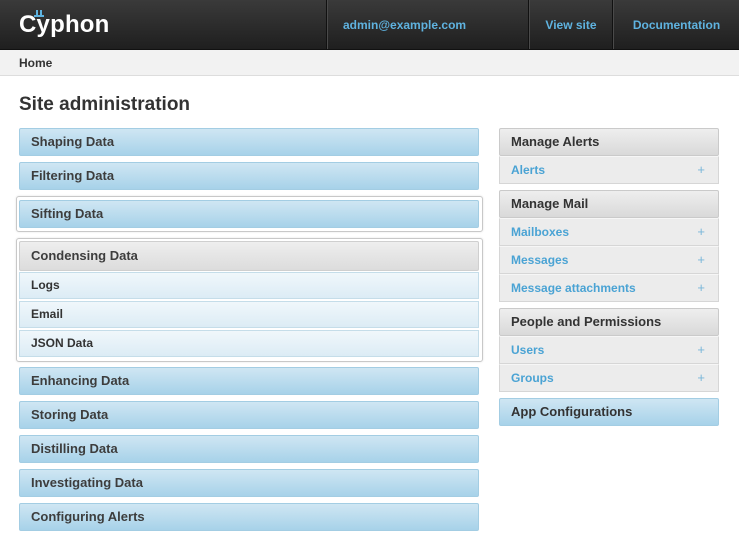 The height and width of the screenshot is (554, 739). I want to click on module-filtering-data: Filtering Data, so click(249, 176).